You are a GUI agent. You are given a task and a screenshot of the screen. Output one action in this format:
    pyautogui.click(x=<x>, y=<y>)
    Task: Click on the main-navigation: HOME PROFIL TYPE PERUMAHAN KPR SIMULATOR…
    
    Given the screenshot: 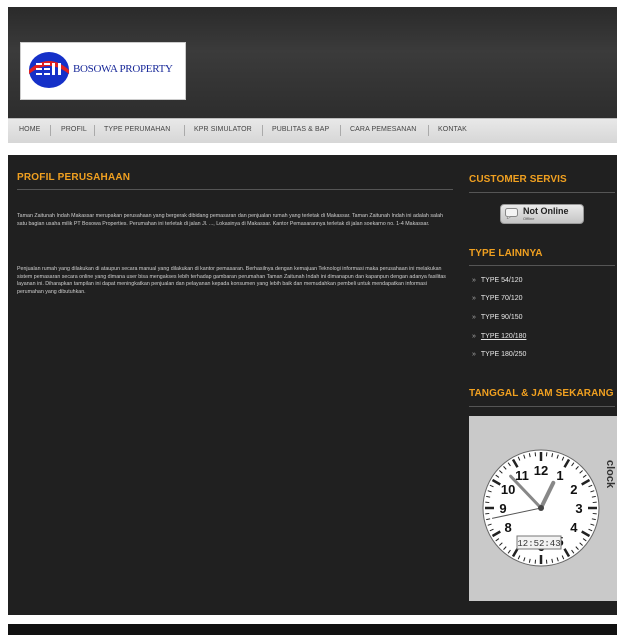 What is the action you would take?
    pyautogui.click(x=312, y=131)
    